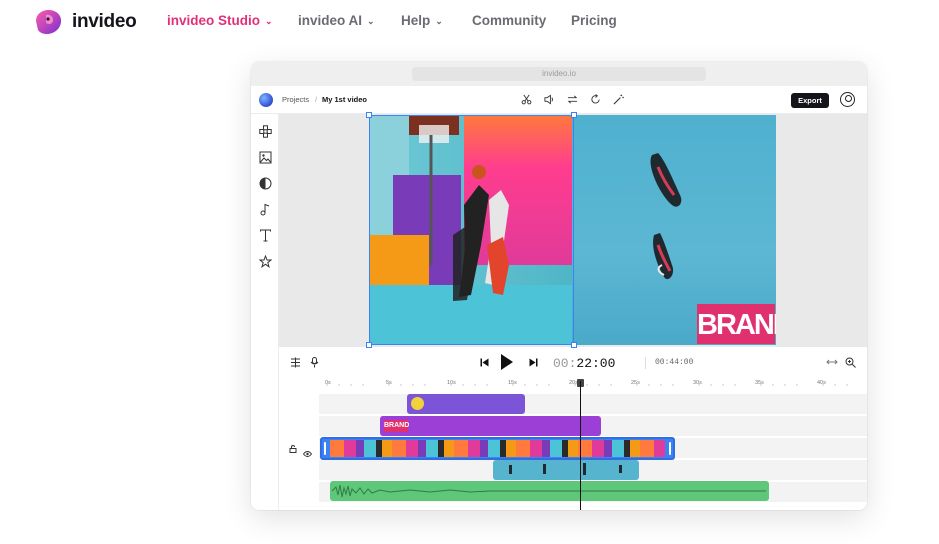 This screenshot has height=544, width=939. What do you see at coordinates (330, 20) in the screenshot?
I see `nav-label: invideo AI` at bounding box center [330, 20].